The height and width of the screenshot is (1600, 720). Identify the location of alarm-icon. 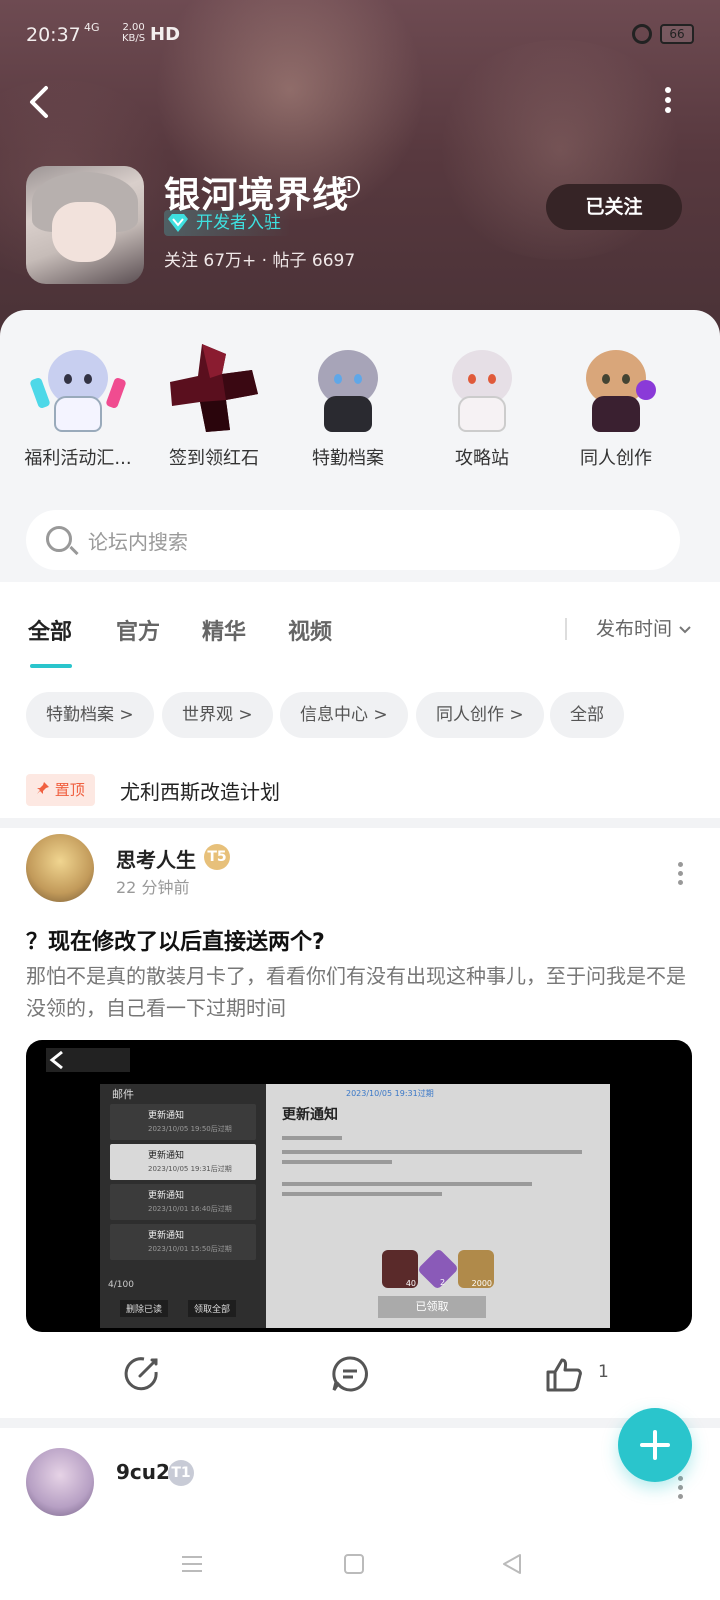
(642, 34).